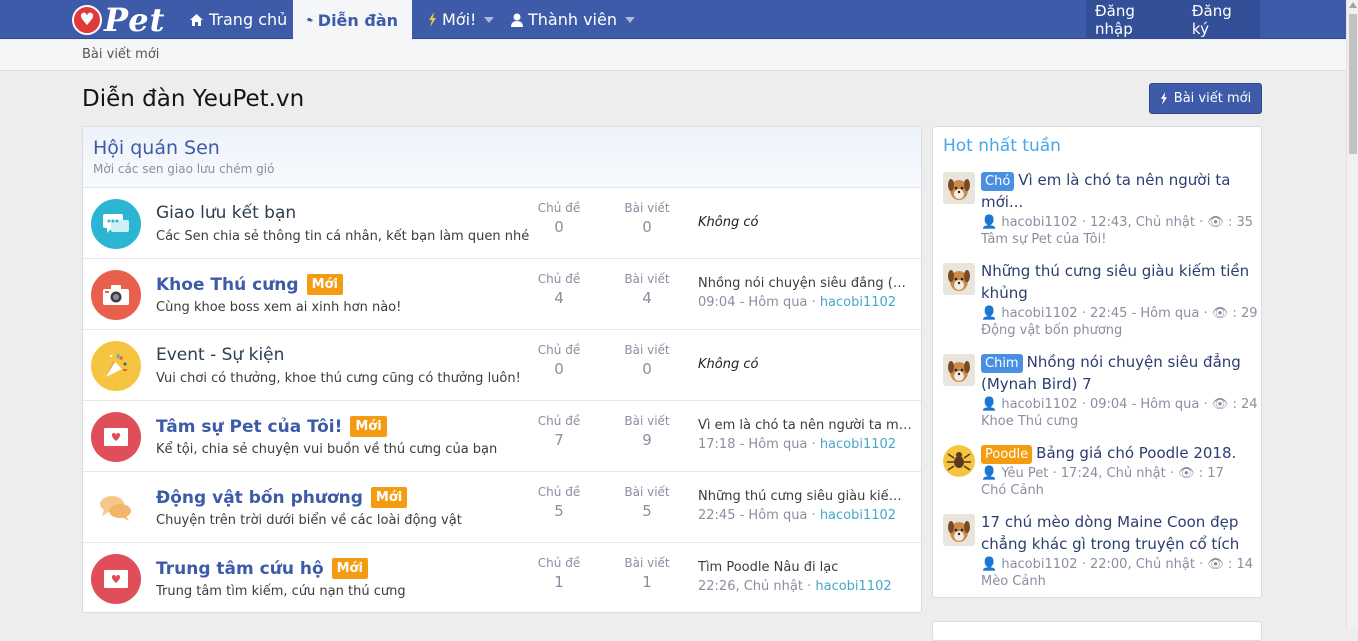  Describe the element at coordinates (559, 360) in the screenshot. I see `forum-threads-stat: Chủ đề 0` at that location.